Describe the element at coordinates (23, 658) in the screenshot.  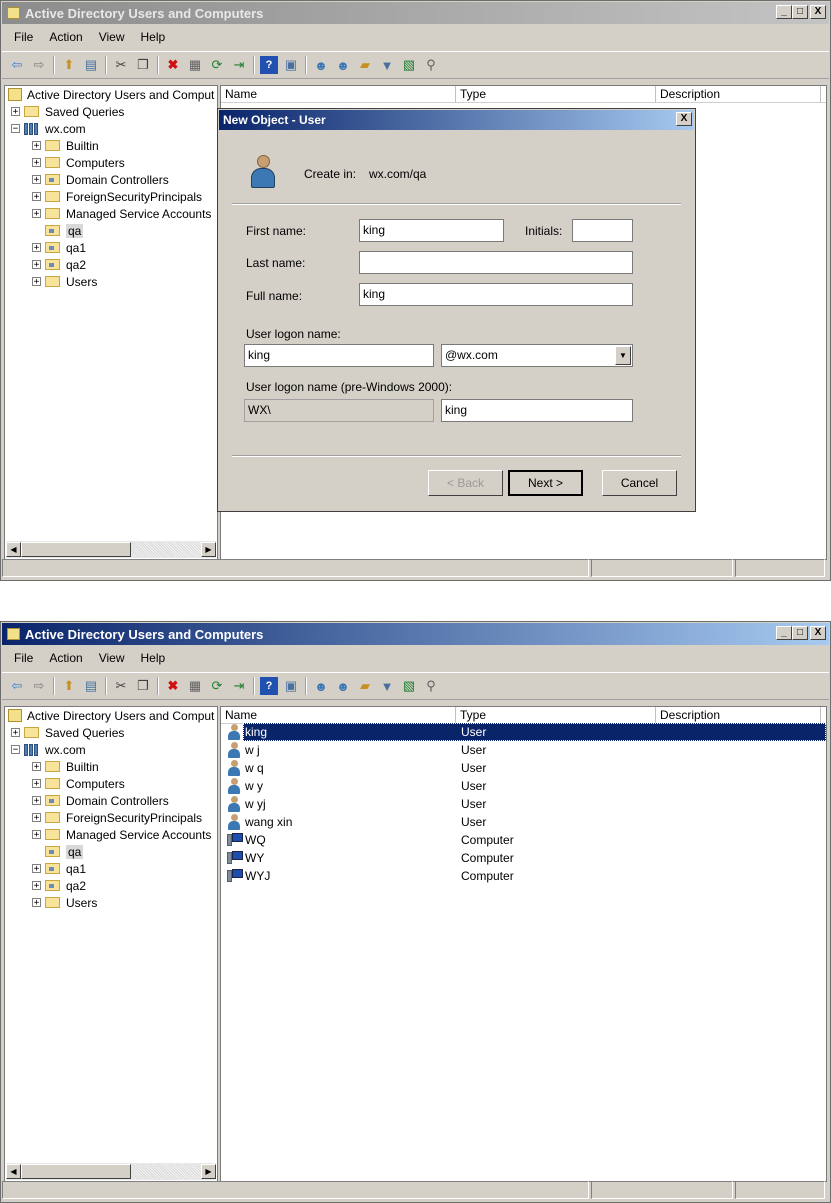
I see `menu-file: File` at that location.